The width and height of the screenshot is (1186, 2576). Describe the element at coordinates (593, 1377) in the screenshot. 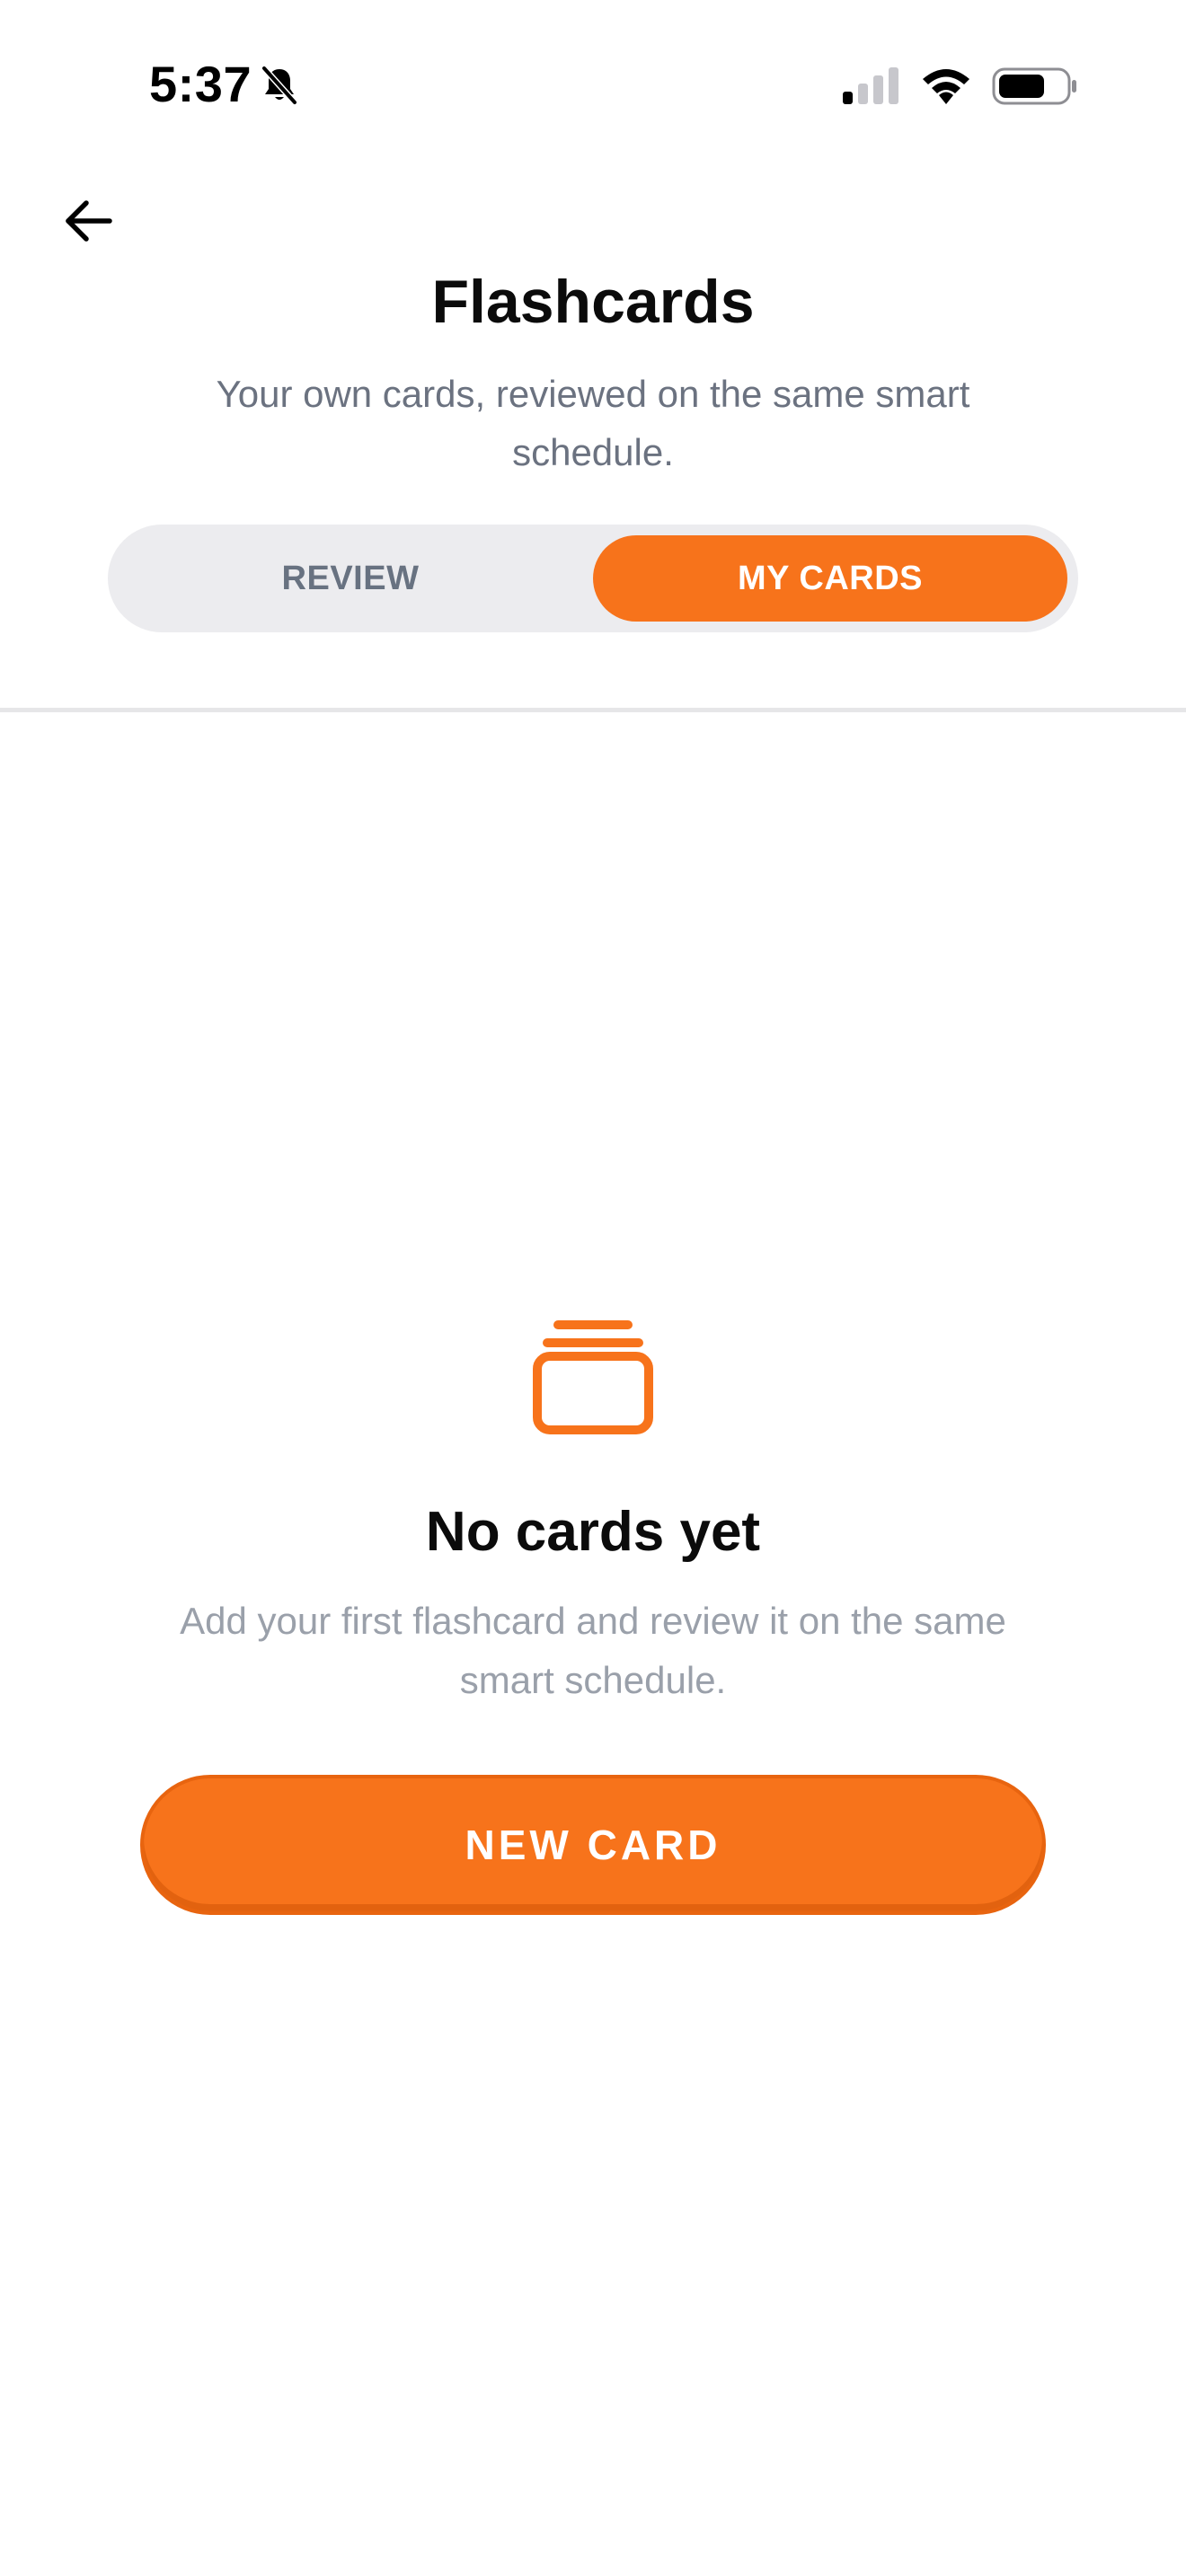

I see `card-stack-icon` at that location.